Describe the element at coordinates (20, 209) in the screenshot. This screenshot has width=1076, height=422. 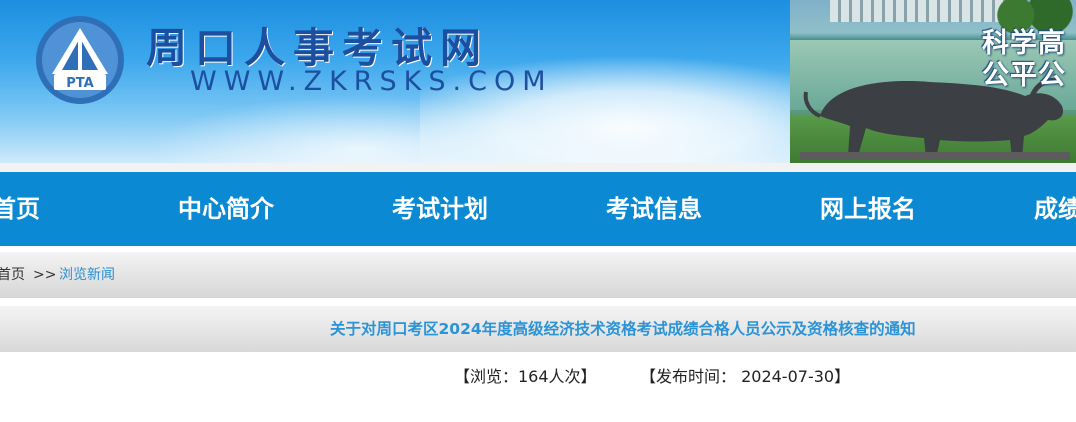
I see `nav-item-home: 首页` at that location.